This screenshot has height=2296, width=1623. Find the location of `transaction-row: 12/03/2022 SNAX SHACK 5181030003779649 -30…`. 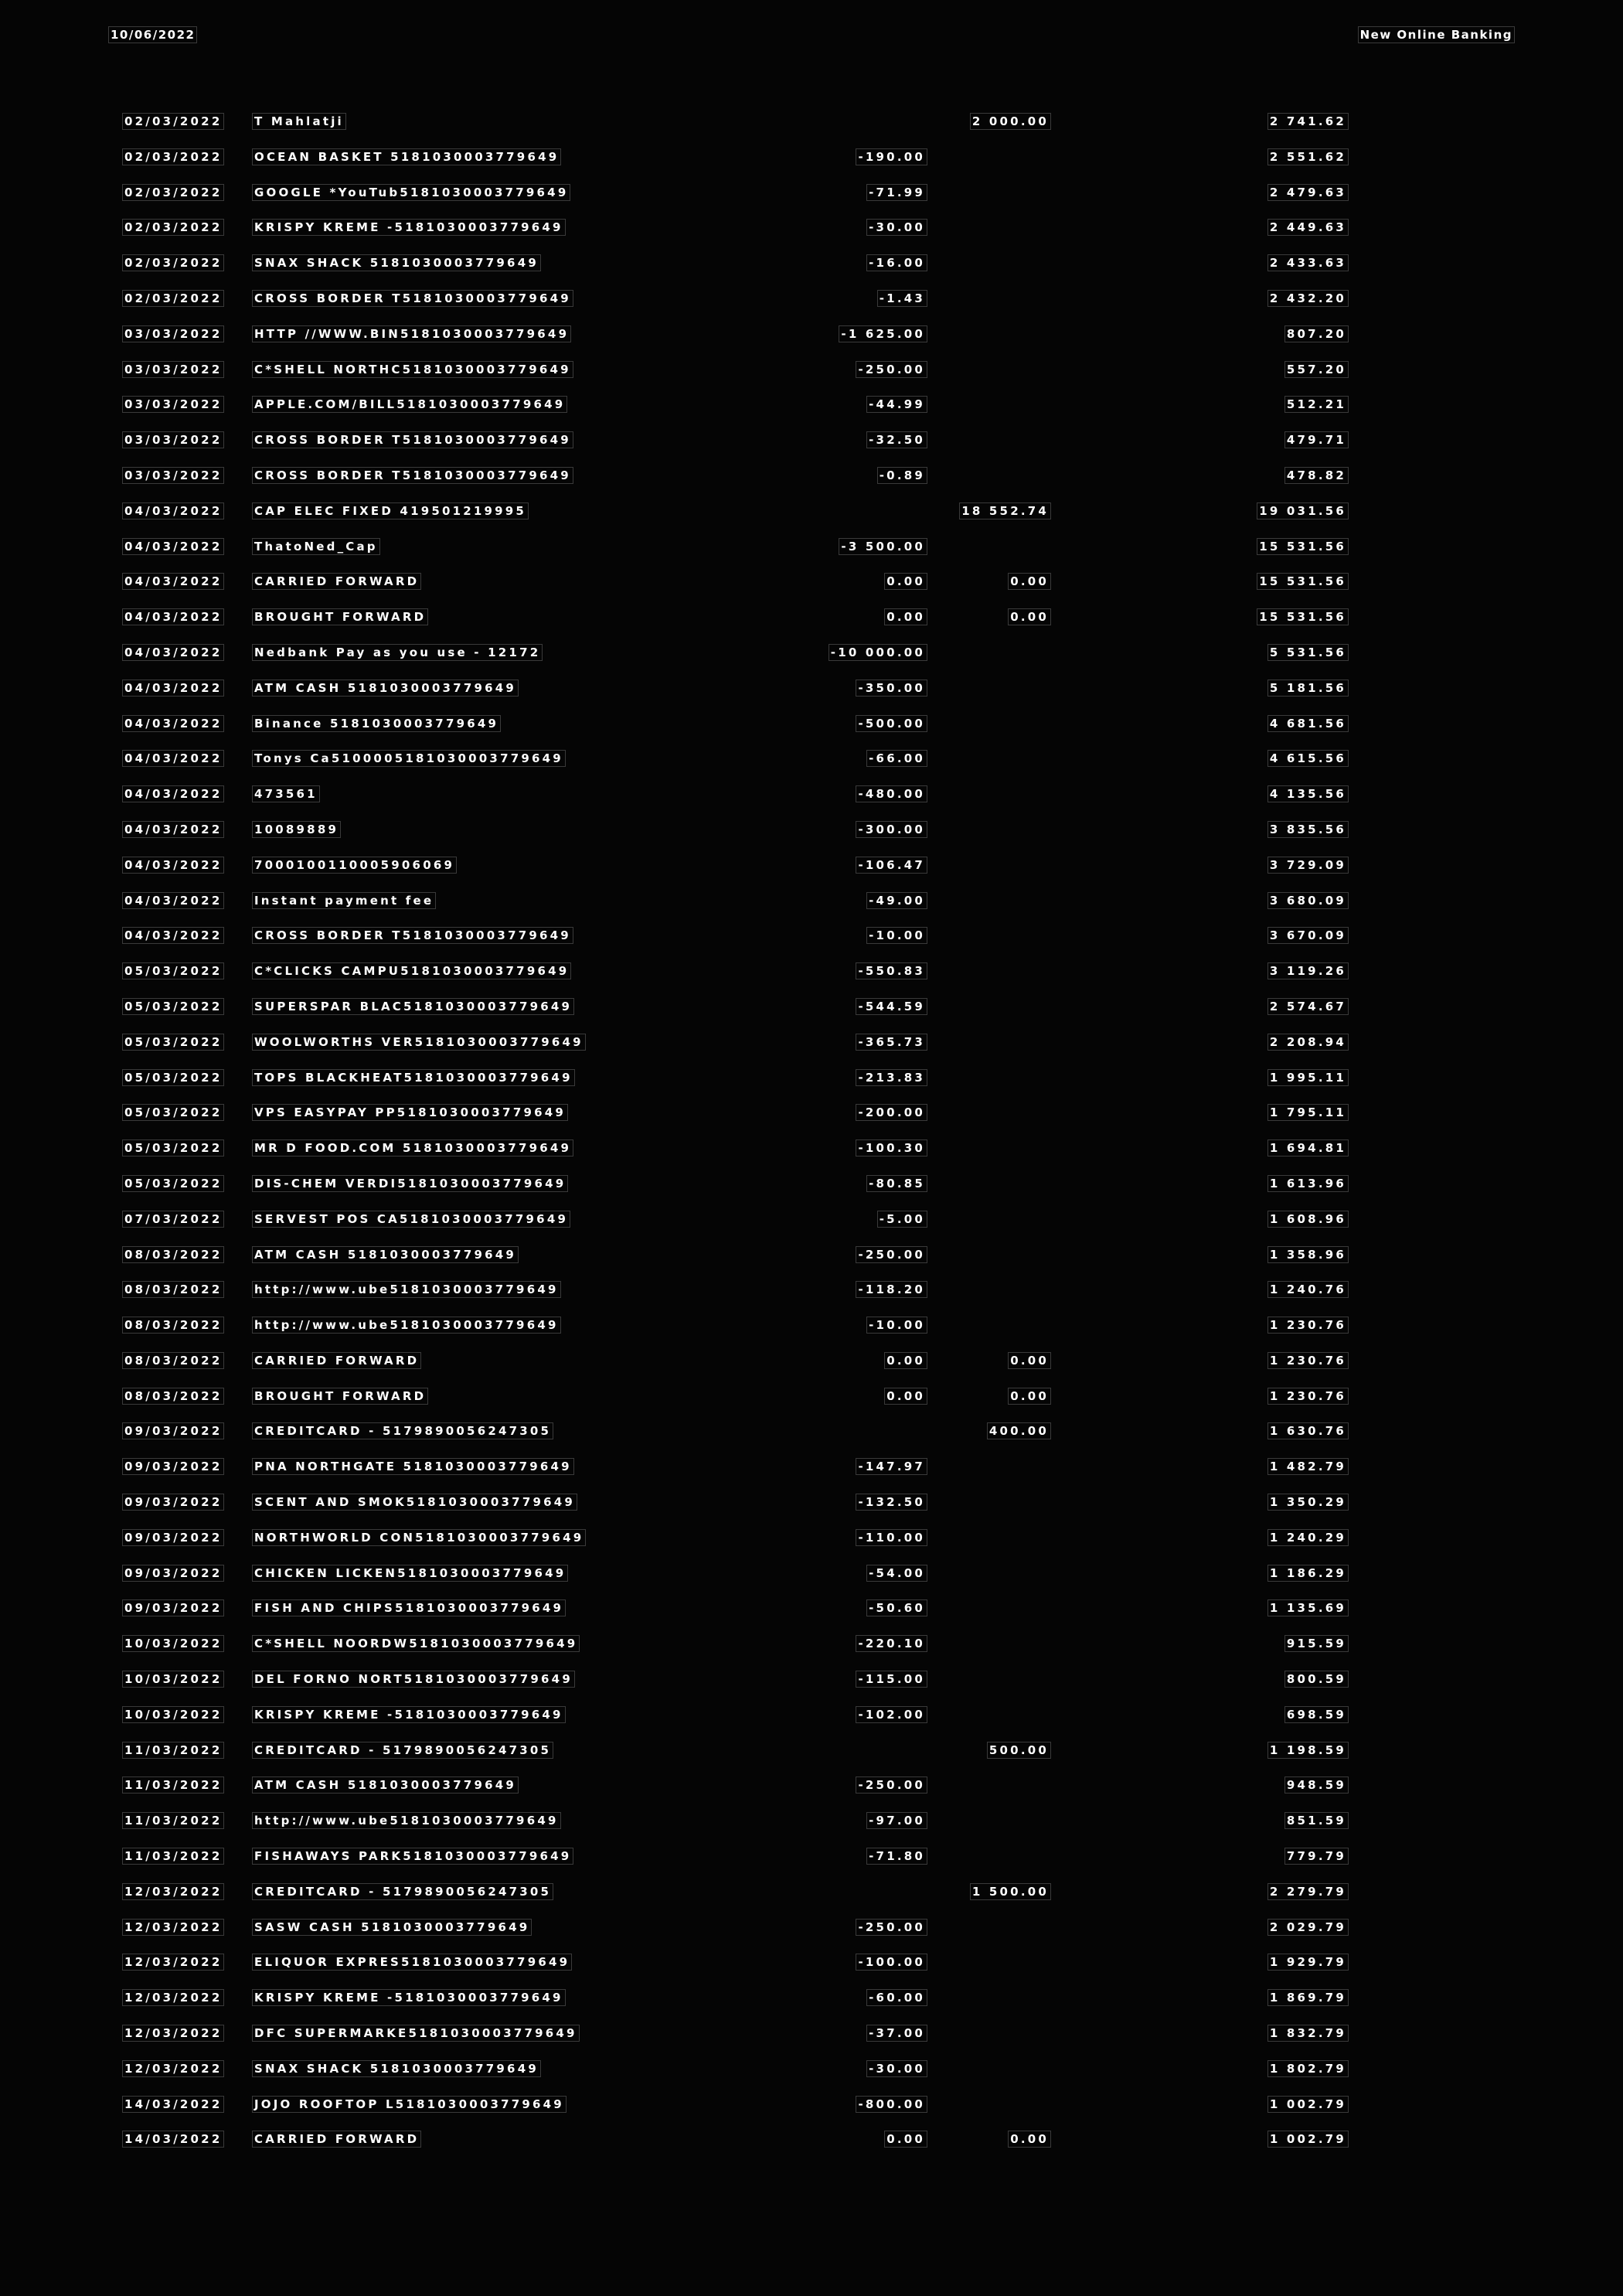

transaction-row: 12/03/2022 SNAX SHACK 5181030003779649 -30… is located at coordinates (811, 2077).